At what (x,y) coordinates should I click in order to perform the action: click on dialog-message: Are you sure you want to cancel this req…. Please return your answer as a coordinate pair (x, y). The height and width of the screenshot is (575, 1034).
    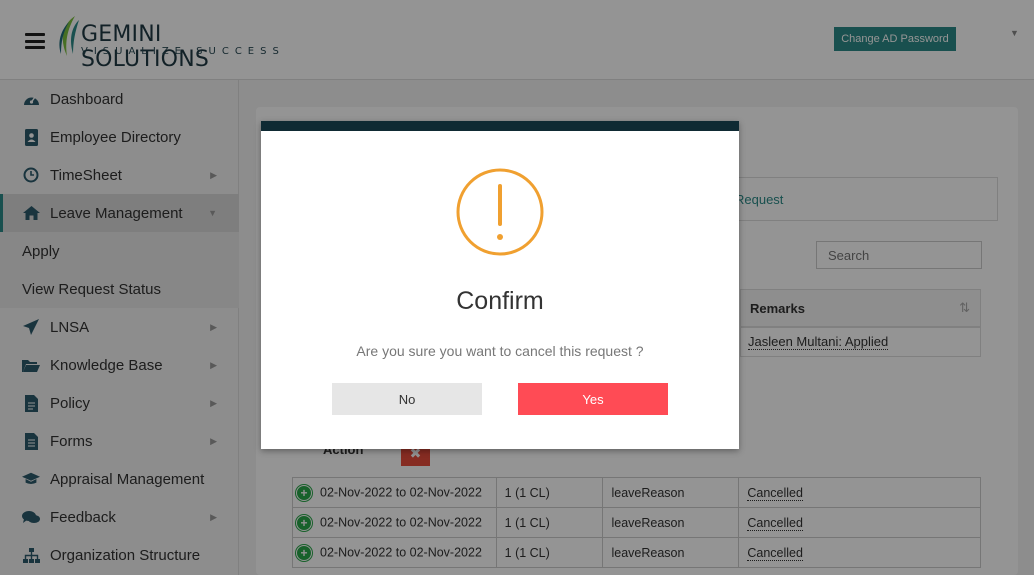
    Looking at the image, I should click on (500, 351).